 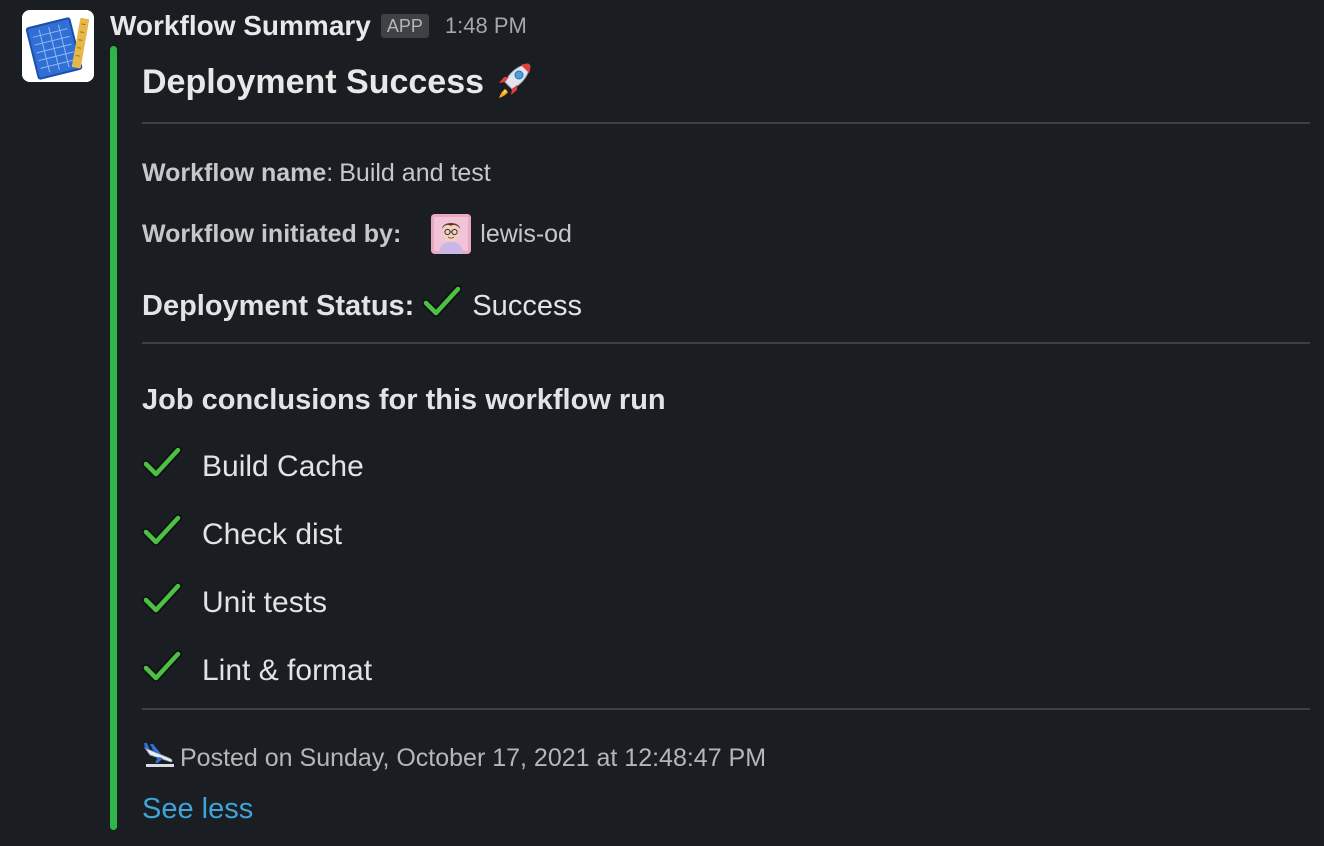 I want to click on workflow-name-field: Workflow name : Build and test, so click(x=316, y=173).